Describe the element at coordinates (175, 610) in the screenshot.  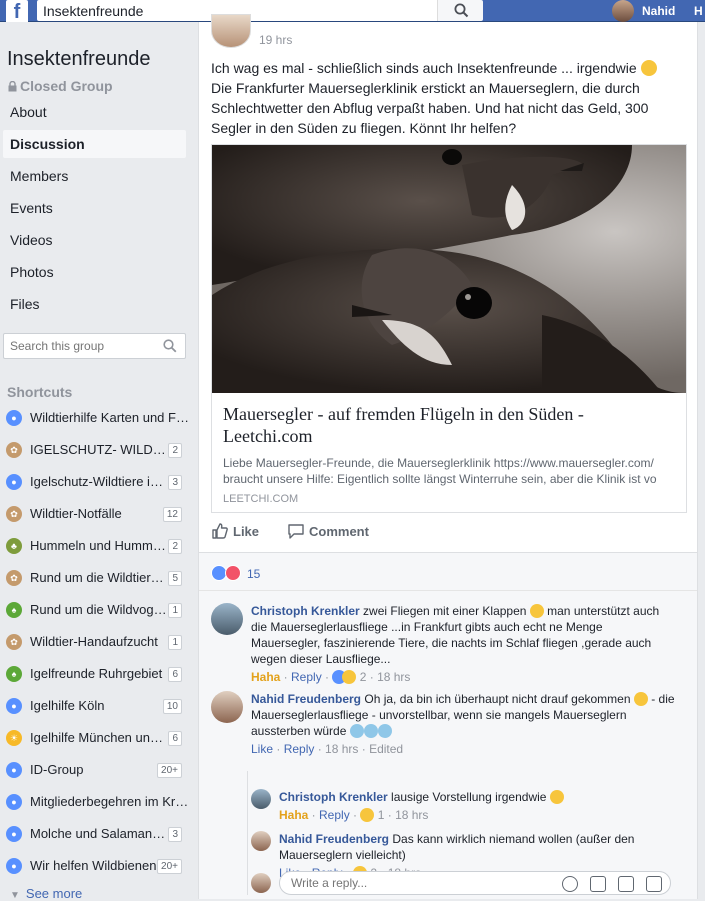
I see `shortcut-count-badge: 1` at that location.